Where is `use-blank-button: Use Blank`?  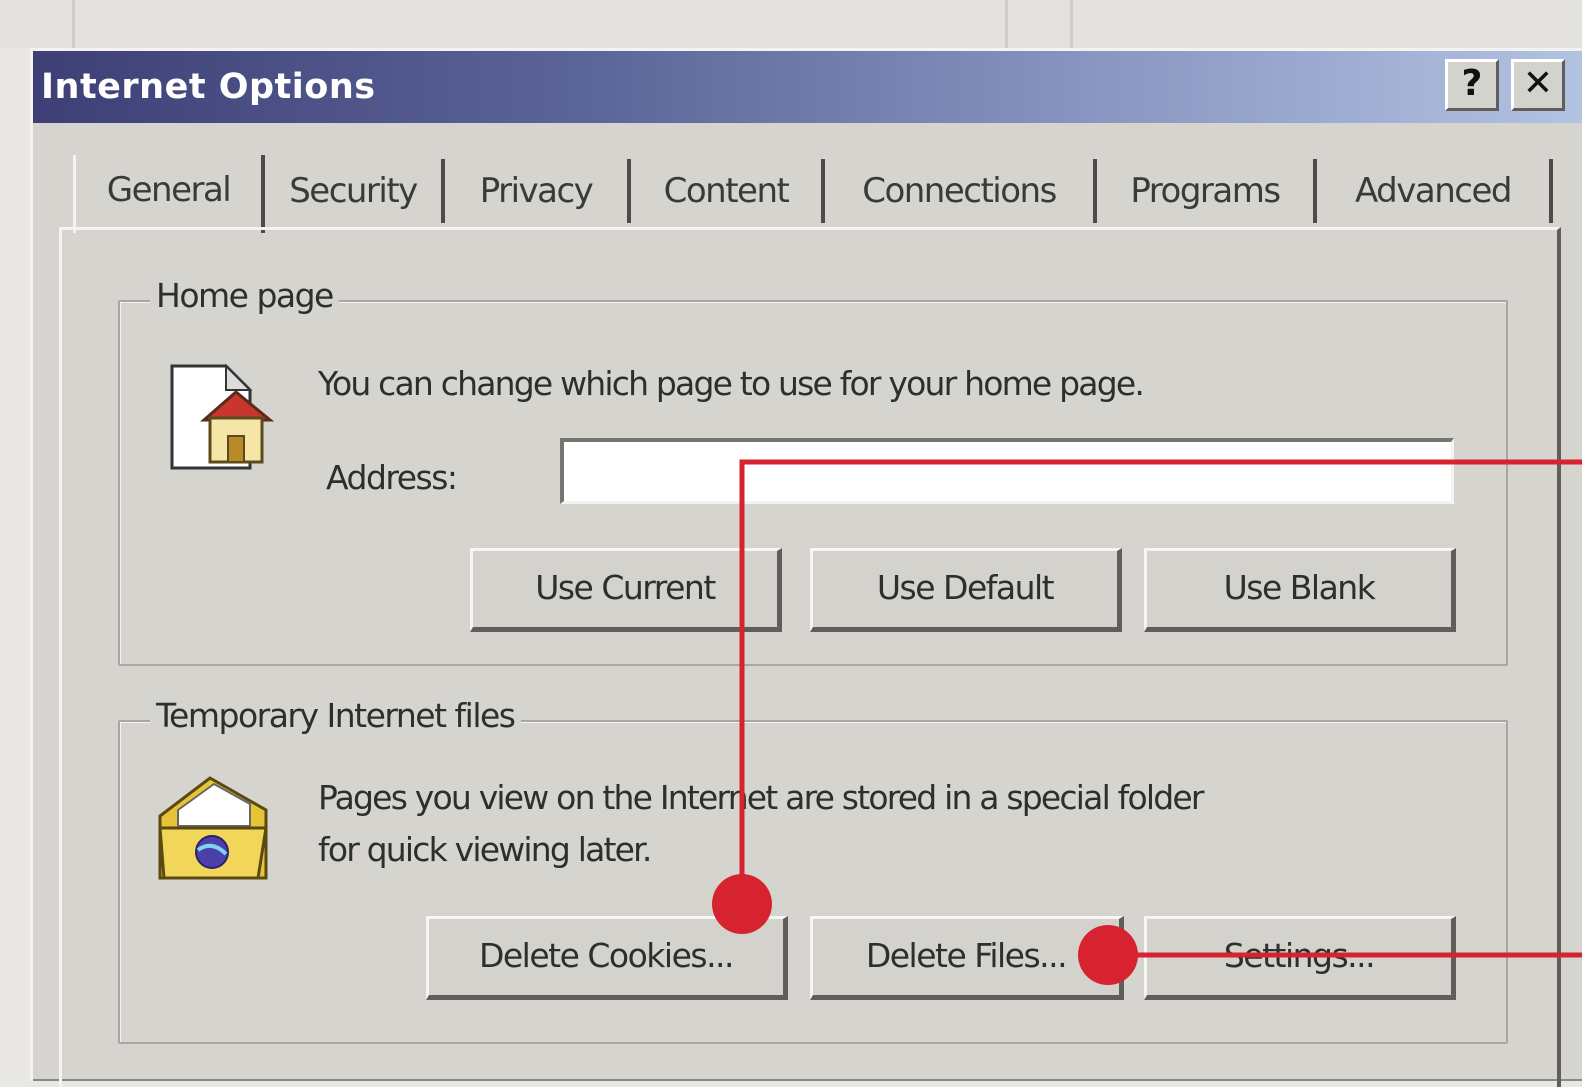 use-blank-button: Use Blank is located at coordinates (1300, 590).